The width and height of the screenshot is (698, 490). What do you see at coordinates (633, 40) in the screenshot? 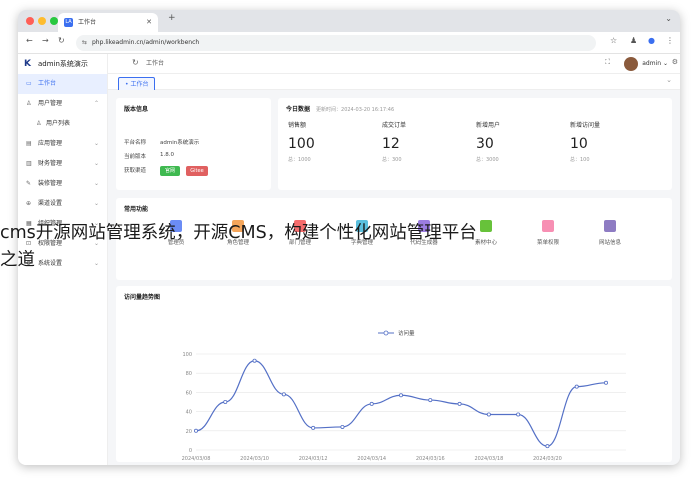
I see `extensions-icon: ♟` at bounding box center [633, 40].